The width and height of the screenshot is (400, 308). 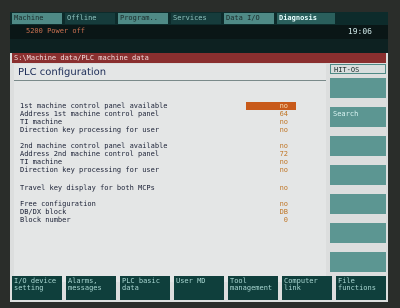 I want to click on param-row: Address 2nd machine control panel 72, so click(x=170, y=154).